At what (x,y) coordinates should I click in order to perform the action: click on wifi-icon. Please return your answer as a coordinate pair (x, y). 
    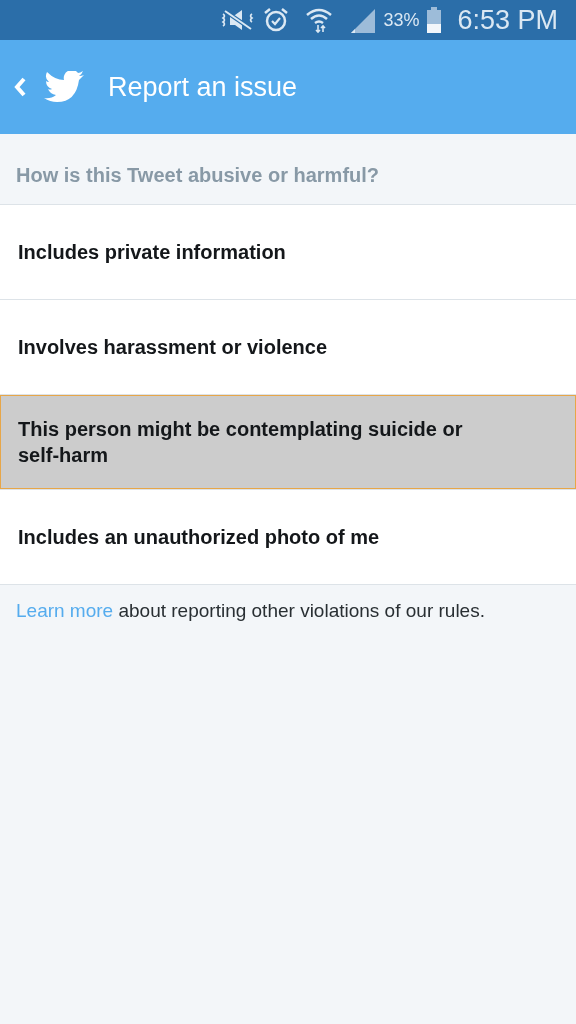
    Looking at the image, I should click on (319, 20).